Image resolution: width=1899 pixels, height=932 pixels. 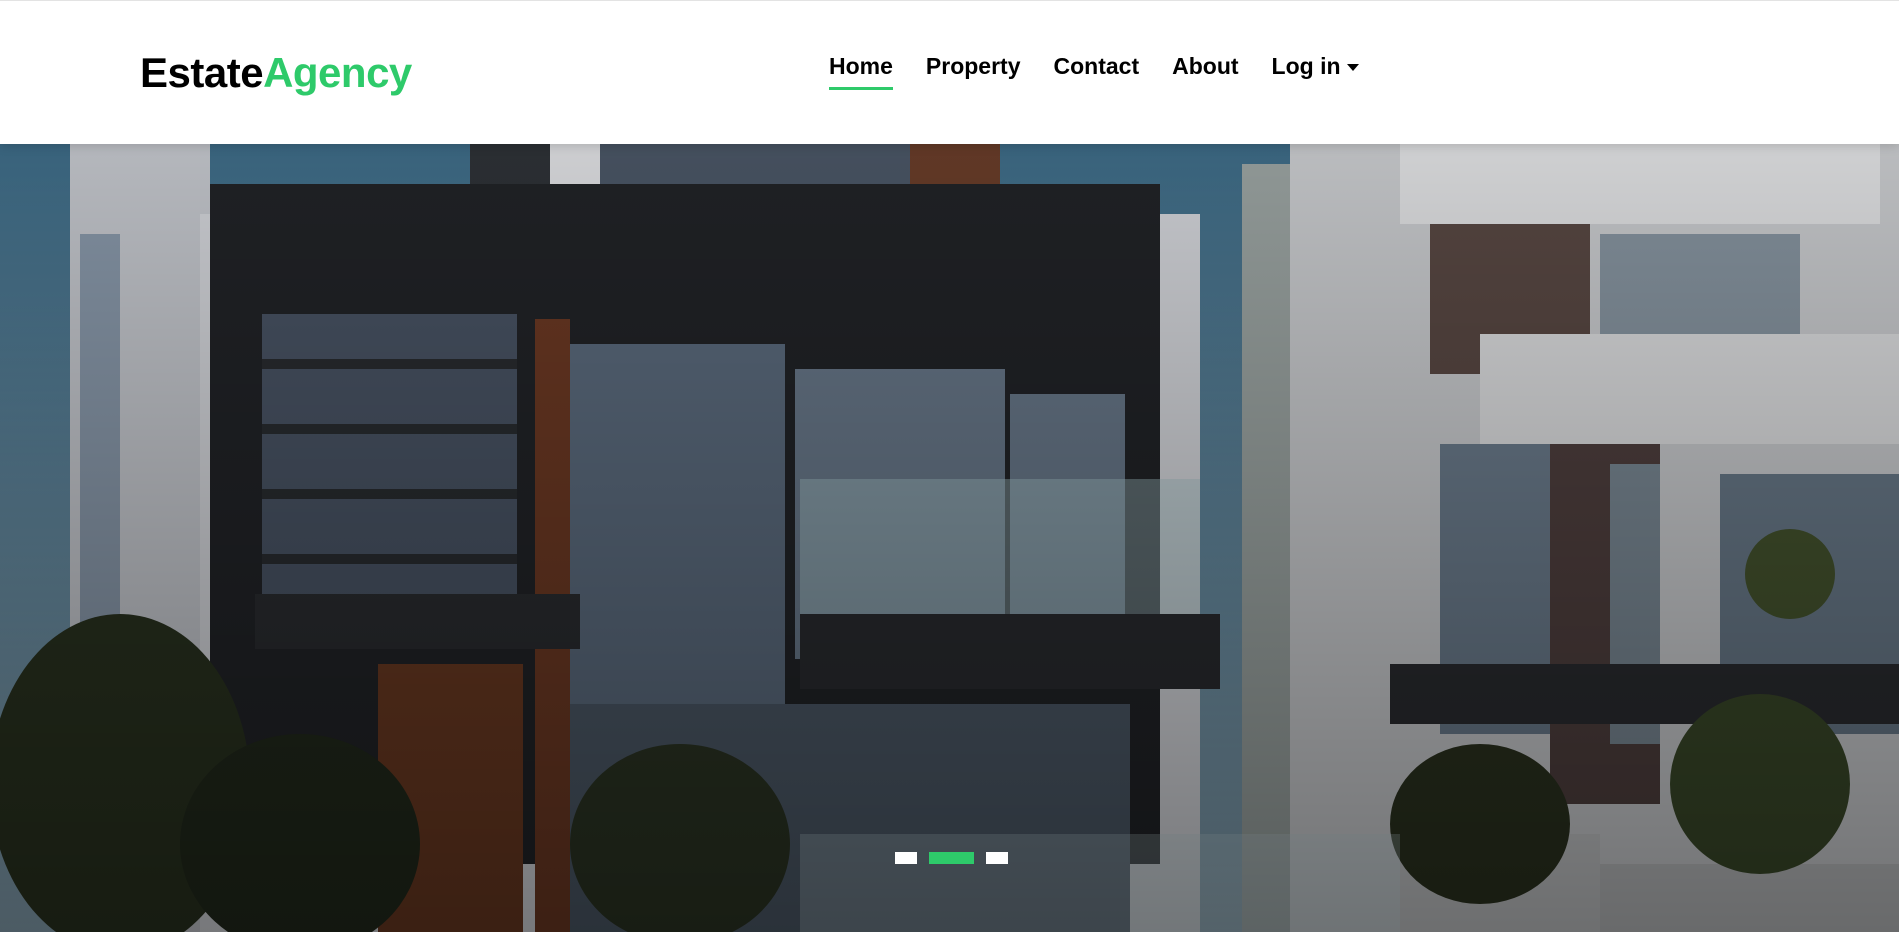 What do you see at coordinates (1097, 69) in the screenshot?
I see `nav-contact: Contact` at bounding box center [1097, 69].